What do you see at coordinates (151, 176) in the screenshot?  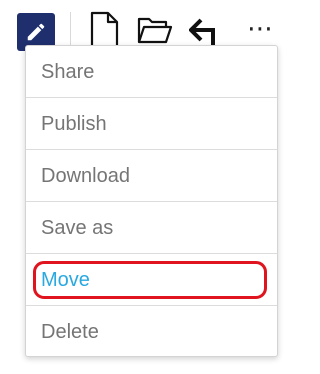 I see `menu-item-download: Download` at bounding box center [151, 176].